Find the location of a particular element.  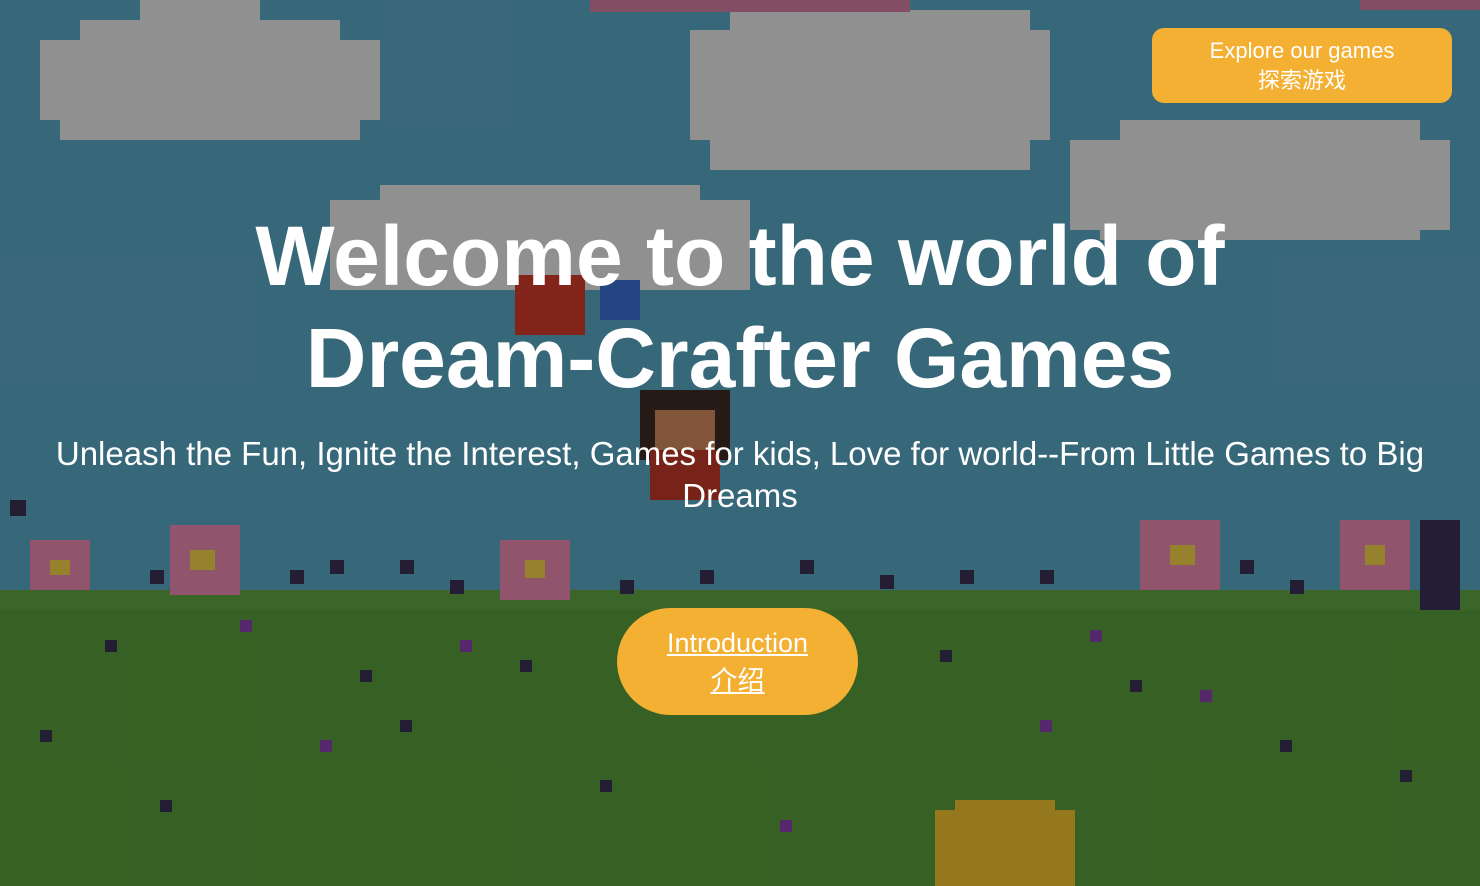

explore-games-button: Explore our games 探索游戏 is located at coordinates (1302, 65).